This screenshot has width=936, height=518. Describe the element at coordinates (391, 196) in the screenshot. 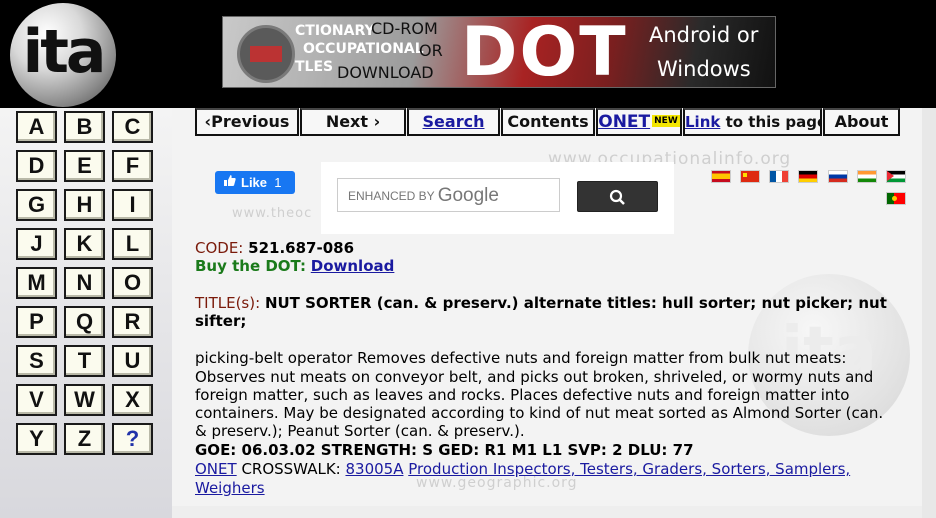

I see `enhanced-by-label: ENHANCED BY` at that location.